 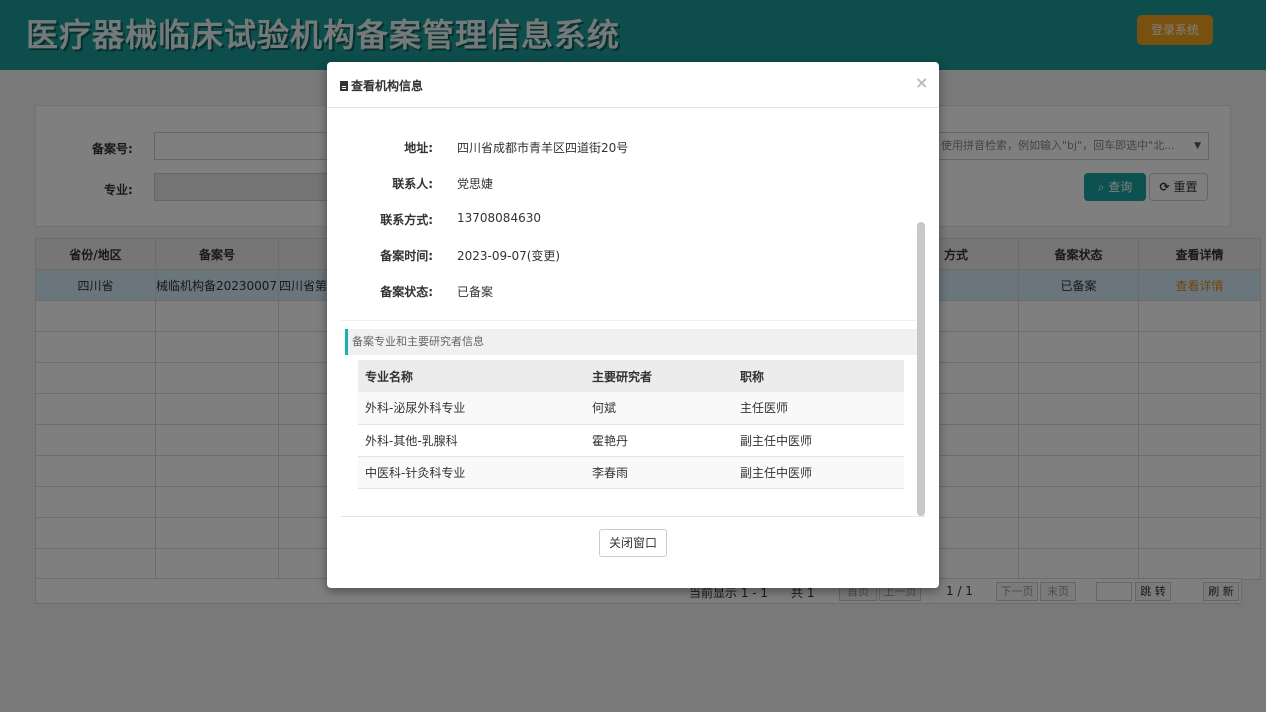 I want to click on scrollbar-thumb, so click(x=921, y=369).